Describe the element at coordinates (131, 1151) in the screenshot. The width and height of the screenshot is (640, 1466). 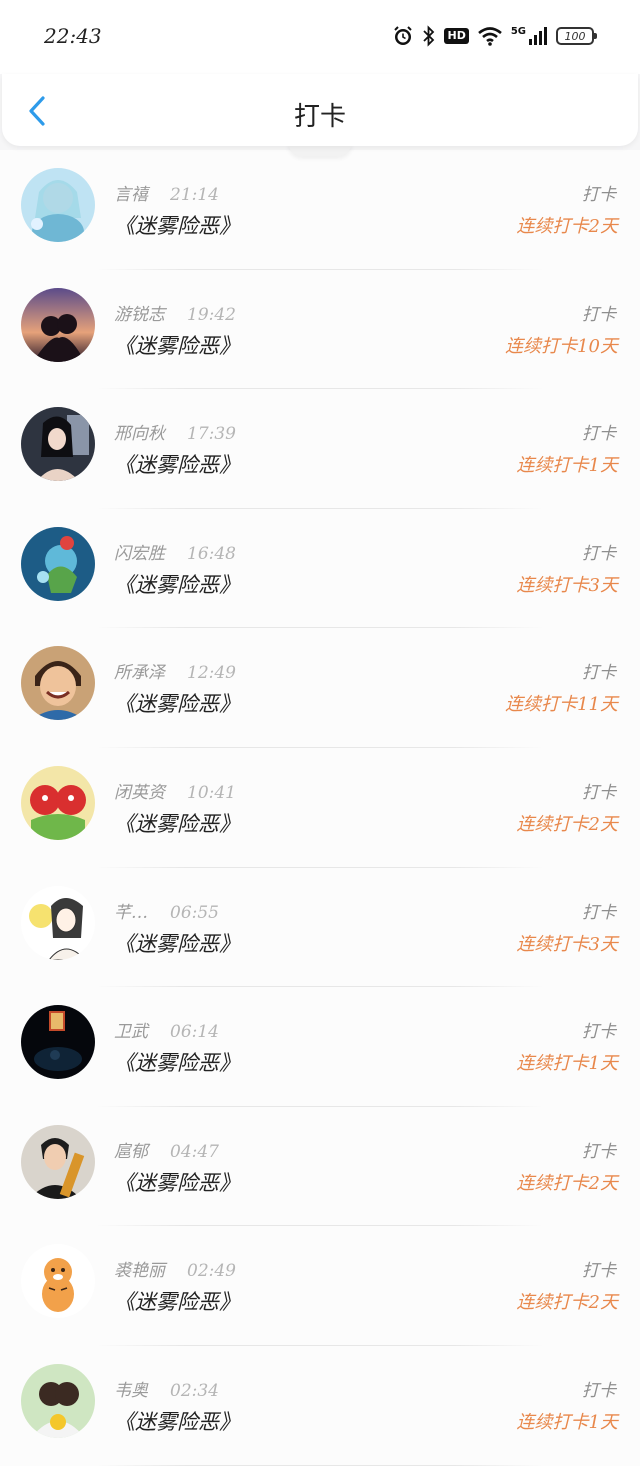
I see `user-name: 扈郁` at that location.